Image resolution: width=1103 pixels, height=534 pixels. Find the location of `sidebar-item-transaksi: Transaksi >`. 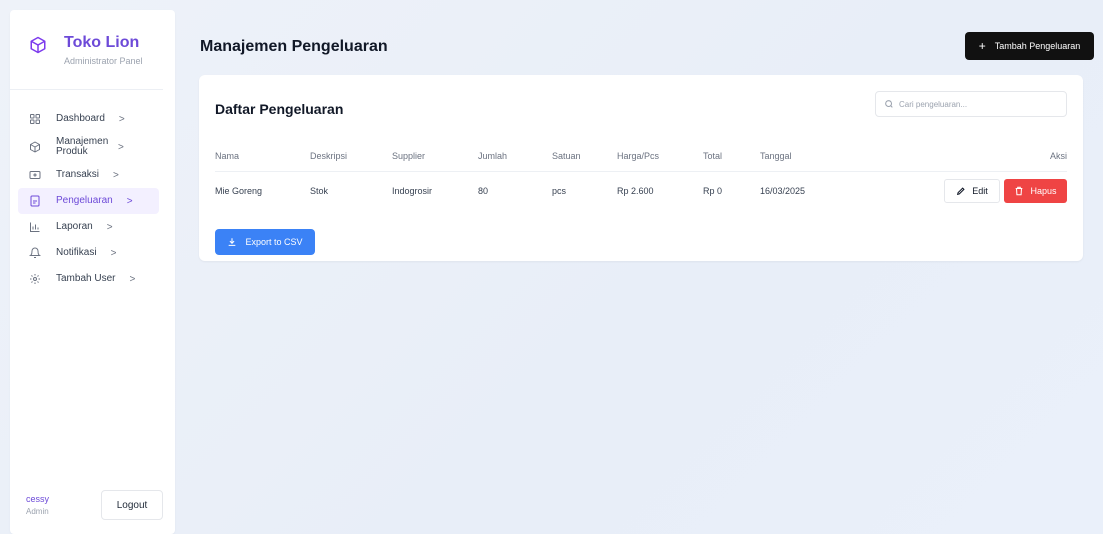

sidebar-item-transaksi: Transaksi > is located at coordinates (88, 175).